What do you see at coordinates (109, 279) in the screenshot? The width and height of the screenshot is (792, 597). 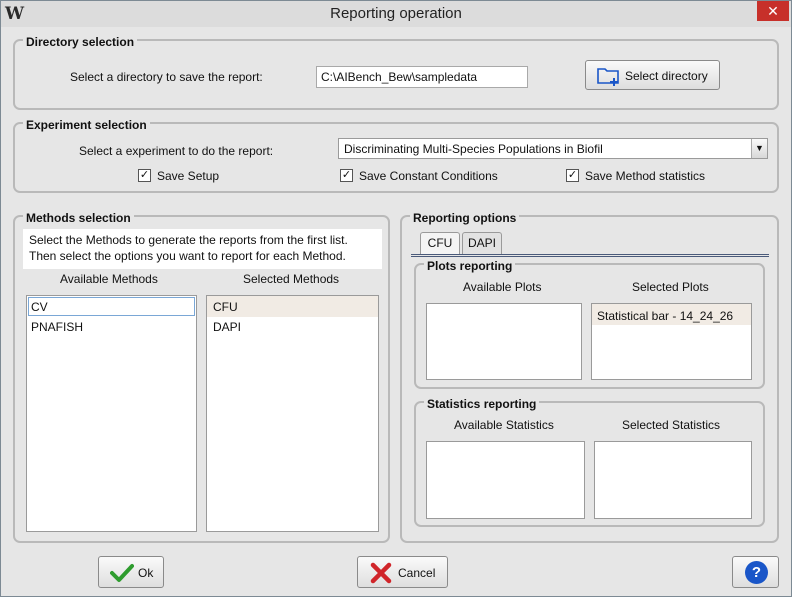 I see `available-methods-header: Available Methods` at bounding box center [109, 279].